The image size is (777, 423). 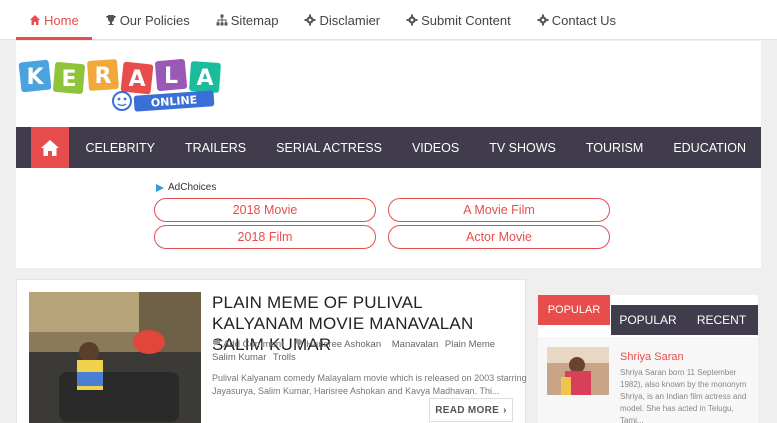 What do you see at coordinates (584, 20) in the screenshot?
I see `topnav-contact-label: Contact Us` at bounding box center [584, 20].